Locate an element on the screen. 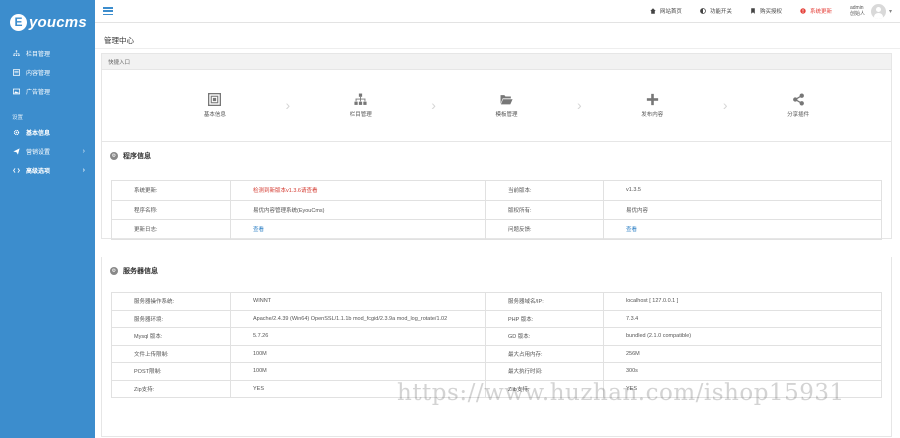 This screenshot has width=900, height=438. table-cell: Zip支持: is located at coordinates (171, 388).